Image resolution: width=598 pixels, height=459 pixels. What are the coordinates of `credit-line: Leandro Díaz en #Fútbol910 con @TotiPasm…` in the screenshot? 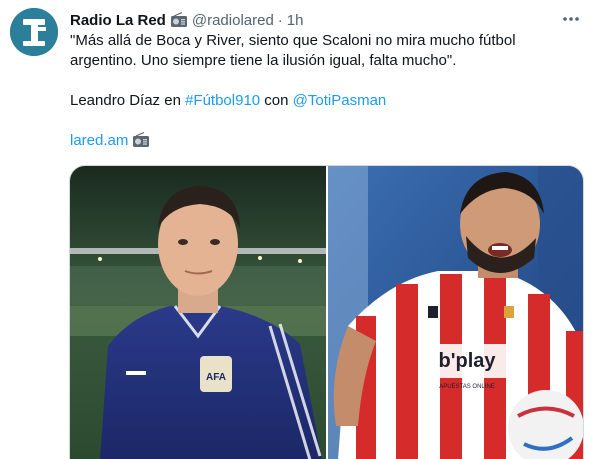 It's located at (325, 101).